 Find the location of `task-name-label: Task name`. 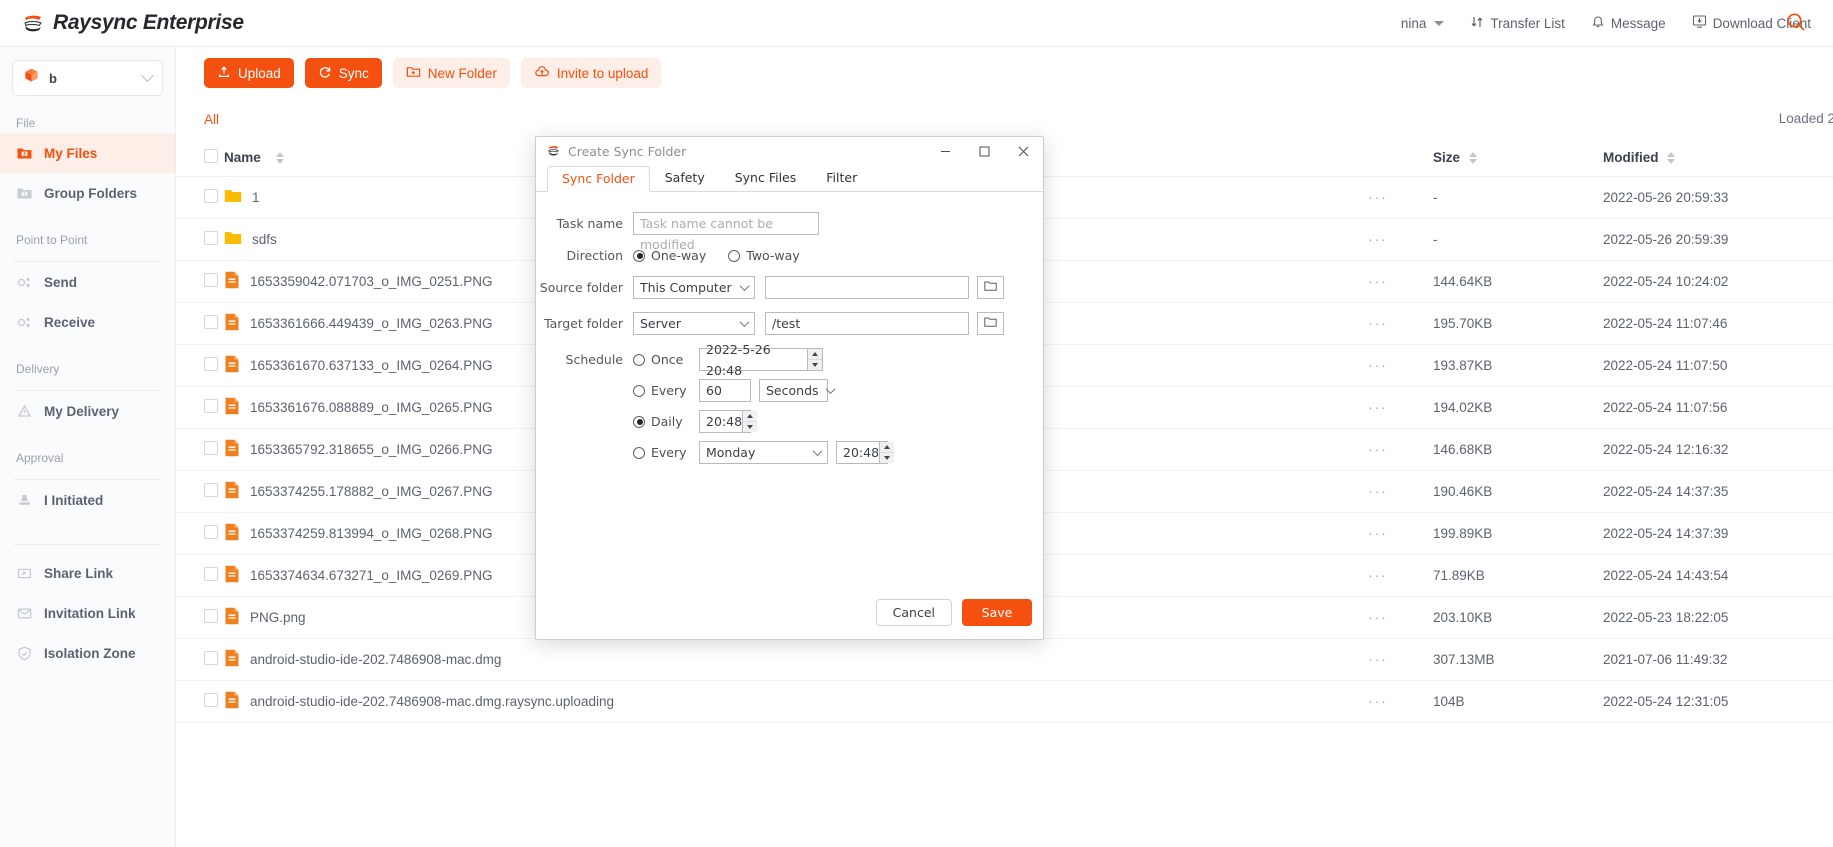

task-name-label: Task name is located at coordinates (589, 223).